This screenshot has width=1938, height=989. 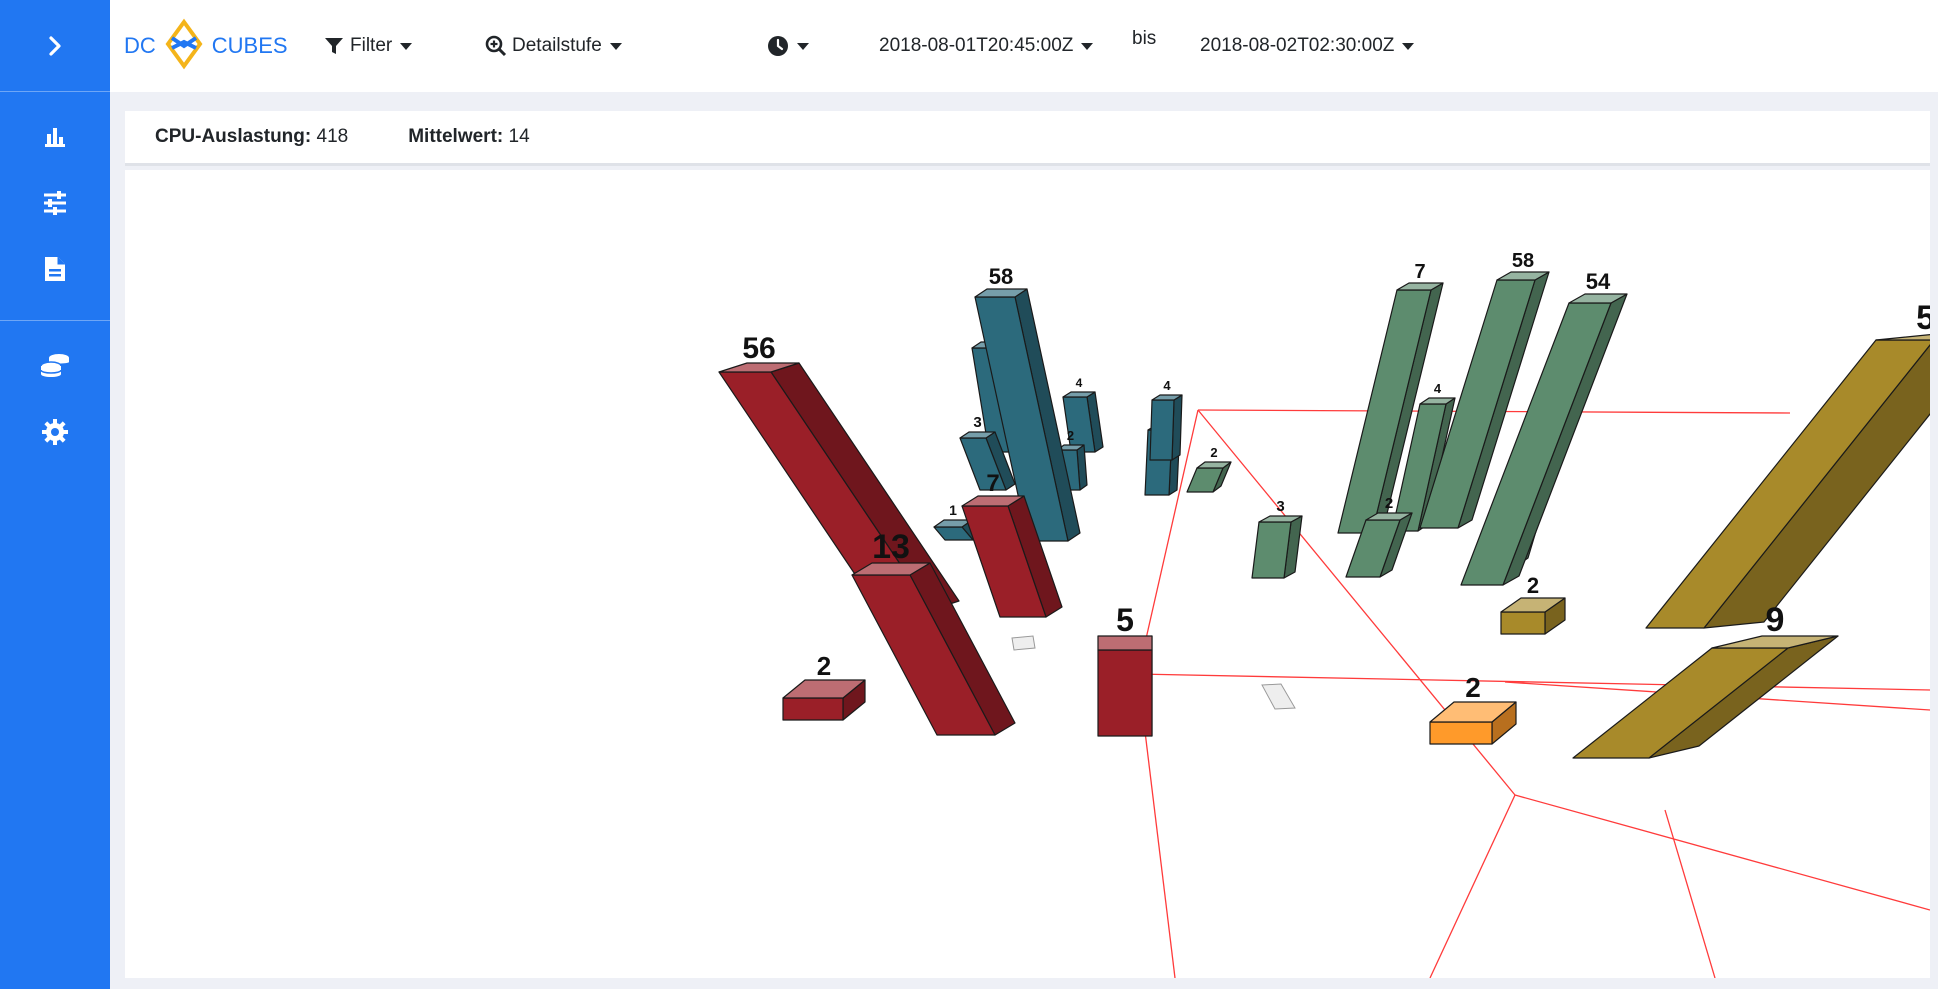 I want to click on clock-icon, so click(x=778, y=46).